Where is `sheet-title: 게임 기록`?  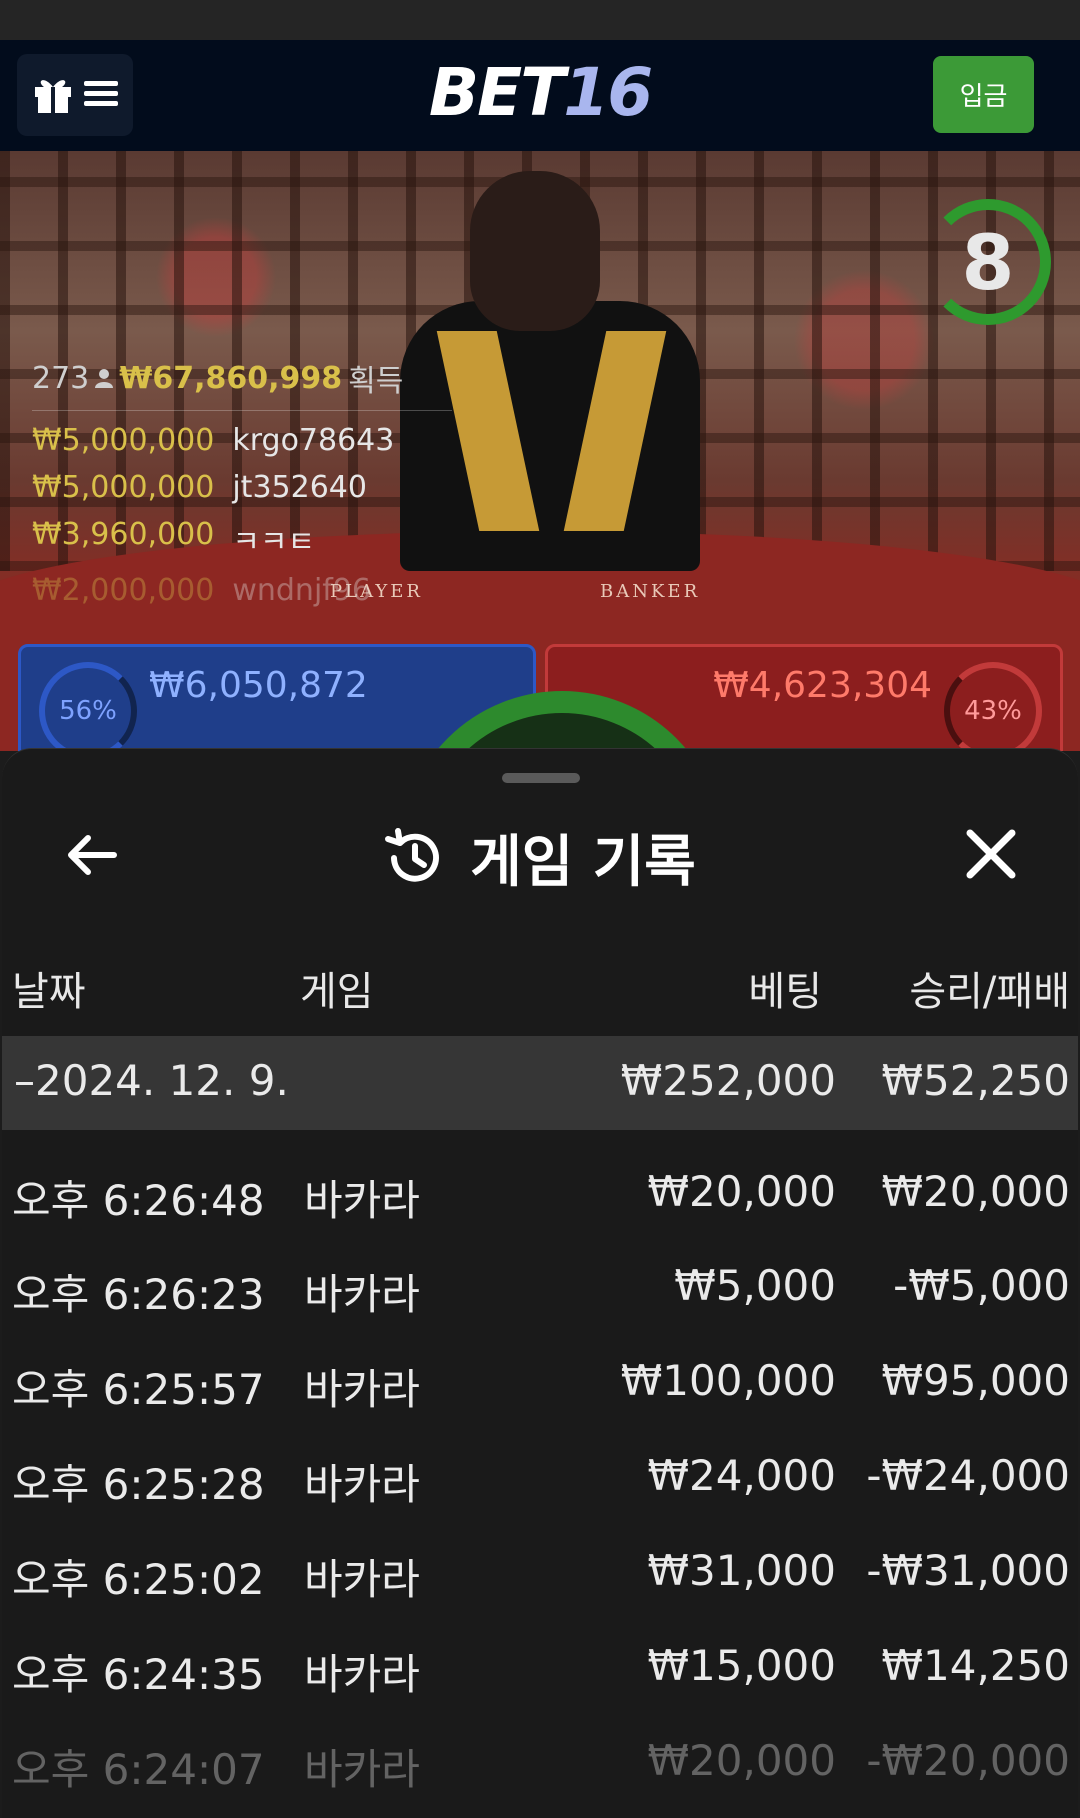
sheet-title: 게임 기록 is located at coordinates (583, 862).